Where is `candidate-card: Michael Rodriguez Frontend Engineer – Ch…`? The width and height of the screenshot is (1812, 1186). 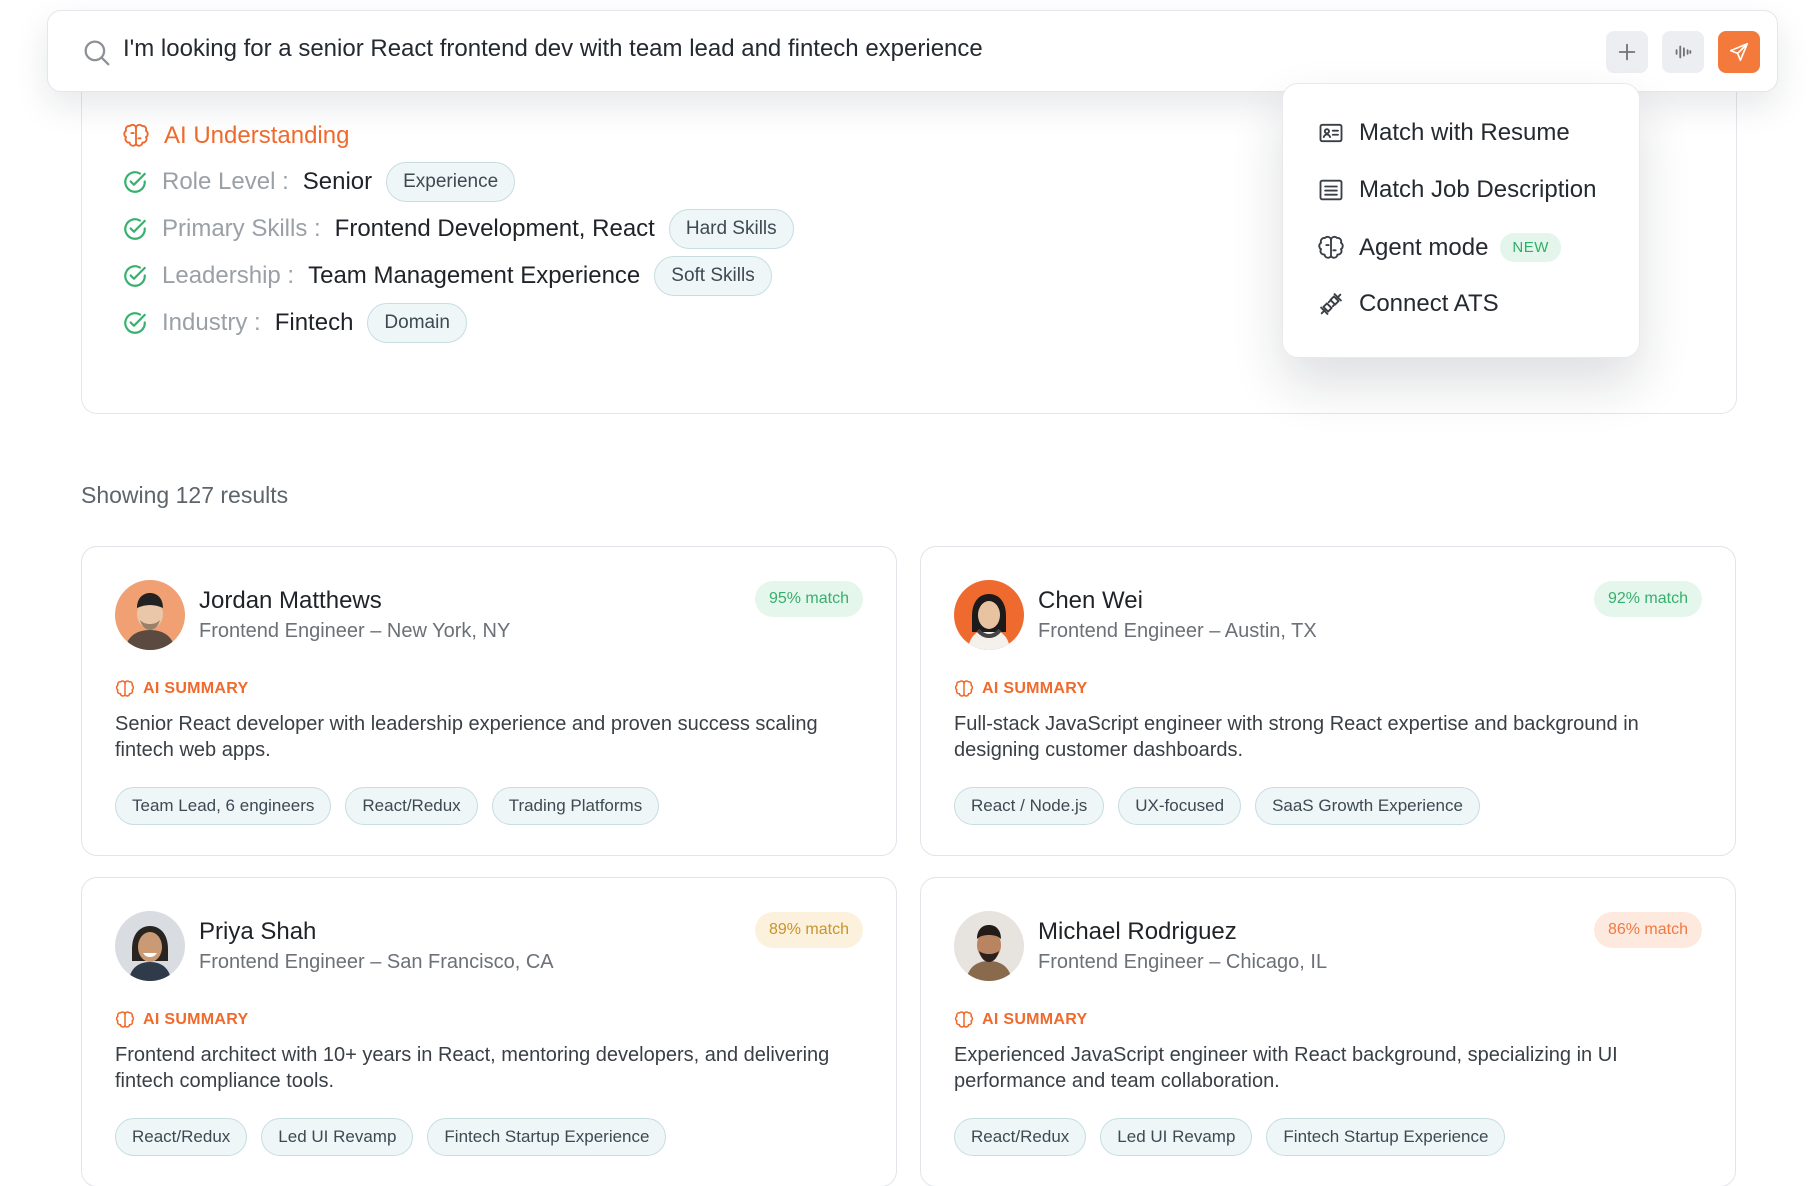 candidate-card: Michael Rodriguez Frontend Engineer – Ch… is located at coordinates (1328, 1031).